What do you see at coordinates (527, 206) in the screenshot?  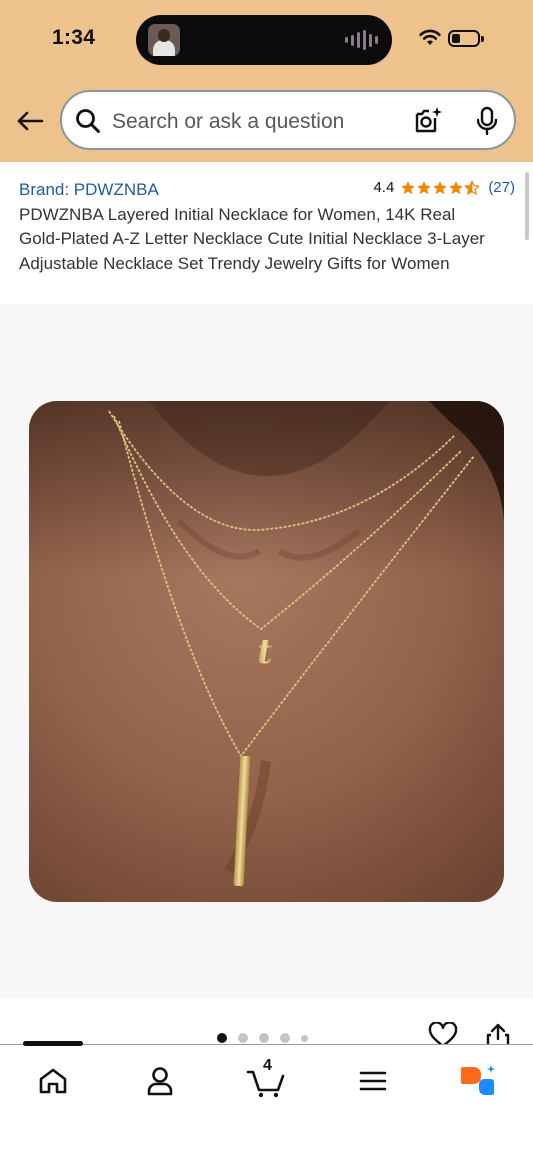 I see `scrollbar` at bounding box center [527, 206].